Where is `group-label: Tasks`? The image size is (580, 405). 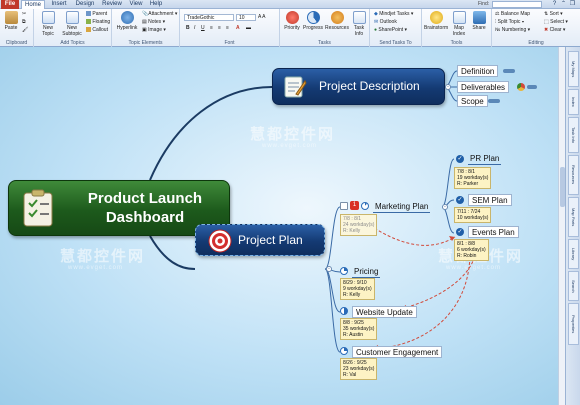
group-label: Tasks is located at coordinates (324, 43).